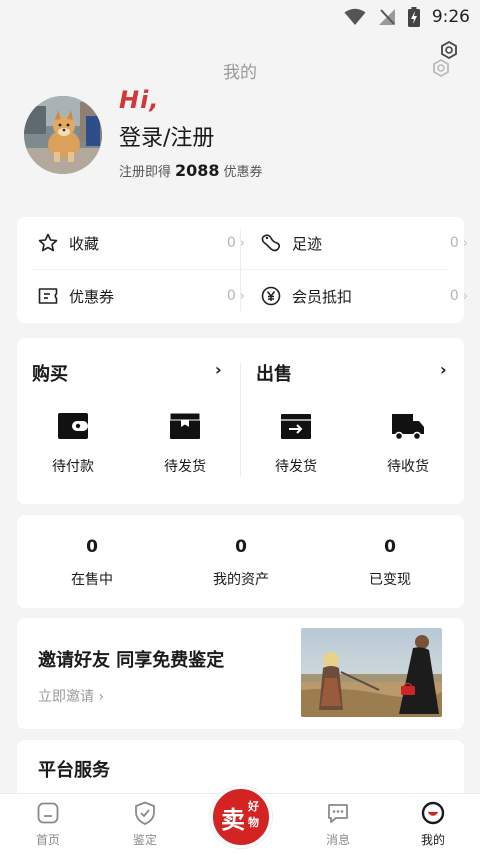  What do you see at coordinates (364, 296) in the screenshot?
I see `quick-link-member-deduction: 会员抵扣 0 ›` at bounding box center [364, 296].